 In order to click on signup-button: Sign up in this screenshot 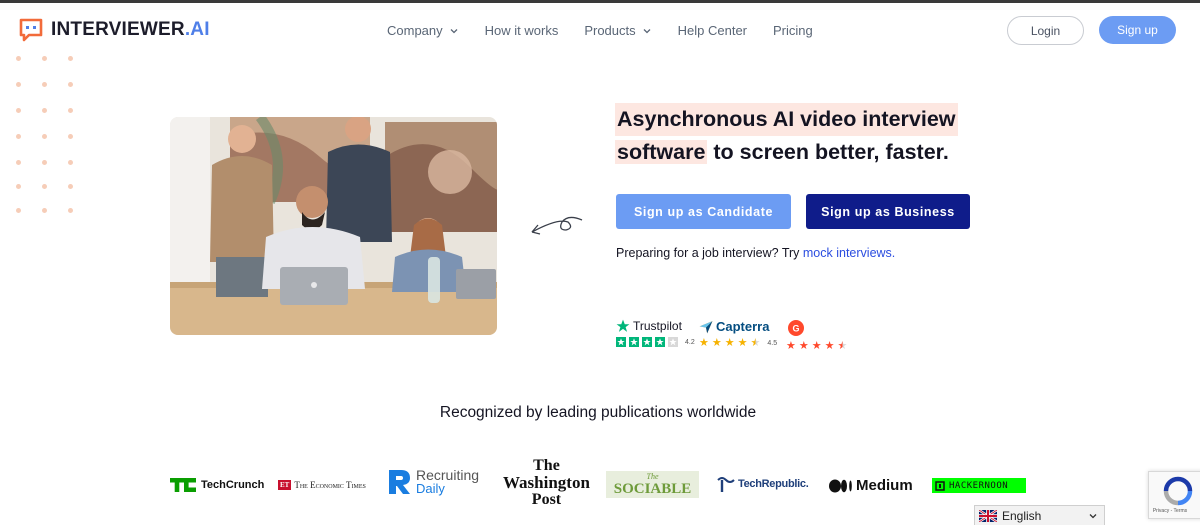, I will do `click(1137, 30)`.